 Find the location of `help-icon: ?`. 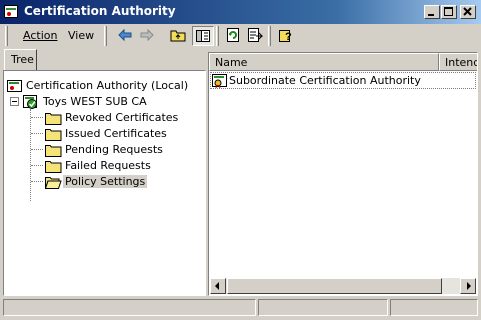

help-icon: ? is located at coordinates (285, 36).